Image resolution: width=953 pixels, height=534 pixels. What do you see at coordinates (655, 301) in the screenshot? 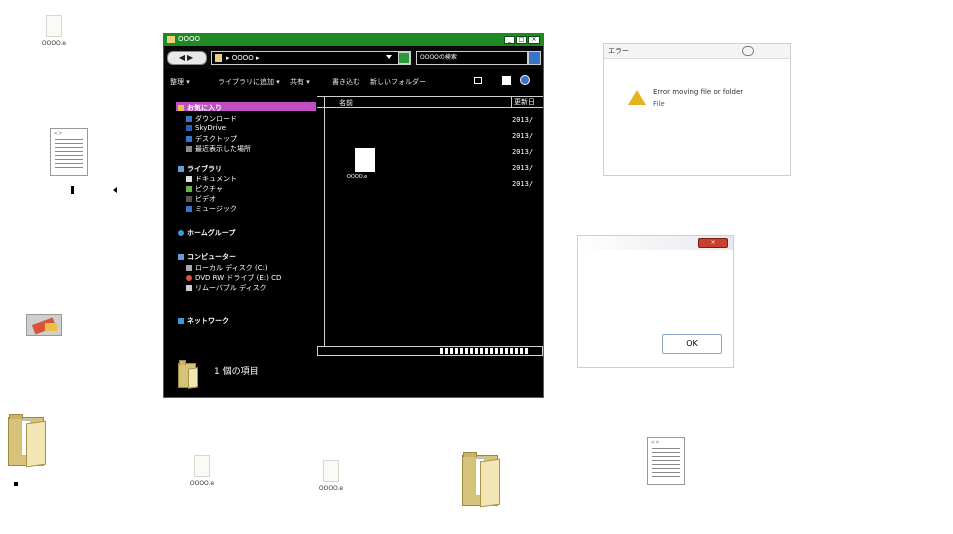
I see `message-dialog: × OK` at bounding box center [655, 301].